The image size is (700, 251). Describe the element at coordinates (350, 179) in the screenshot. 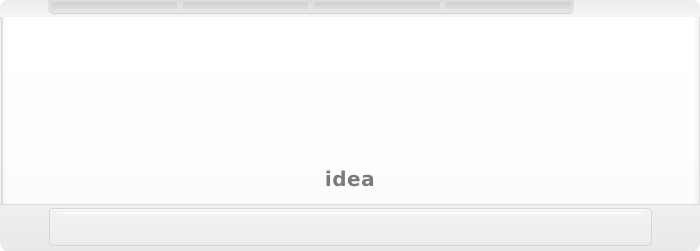

I see `brand-logo: idea` at that location.